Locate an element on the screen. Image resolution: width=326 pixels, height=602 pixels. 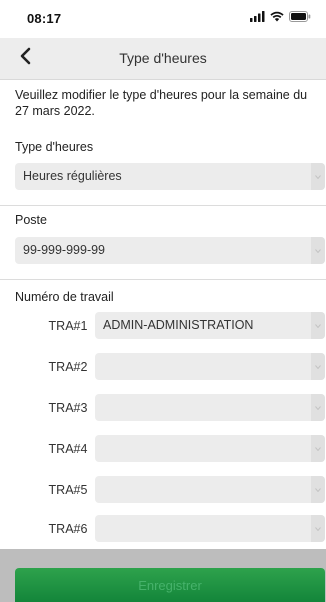
battery-icon is located at coordinates (300, 18).